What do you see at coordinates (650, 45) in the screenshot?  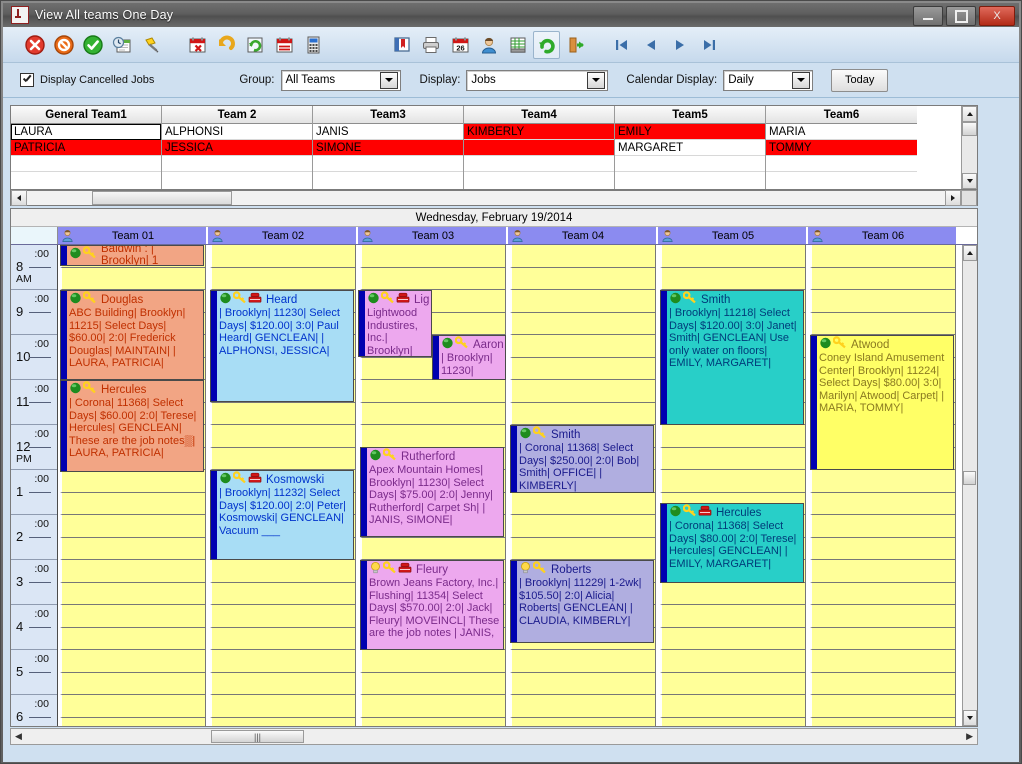 I see `previous-record-button` at bounding box center [650, 45].